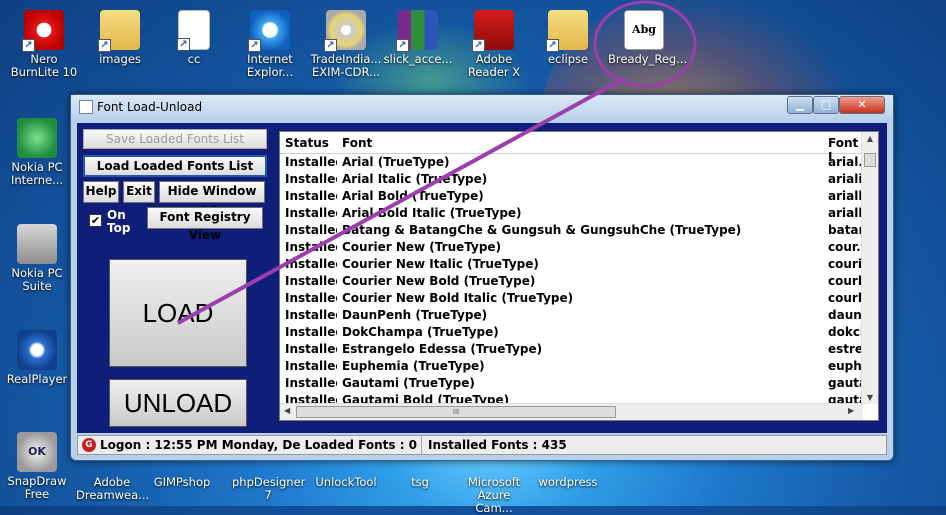 The height and width of the screenshot is (515, 946). What do you see at coordinates (645, 44) in the screenshot?
I see `annotation-circle` at bounding box center [645, 44].